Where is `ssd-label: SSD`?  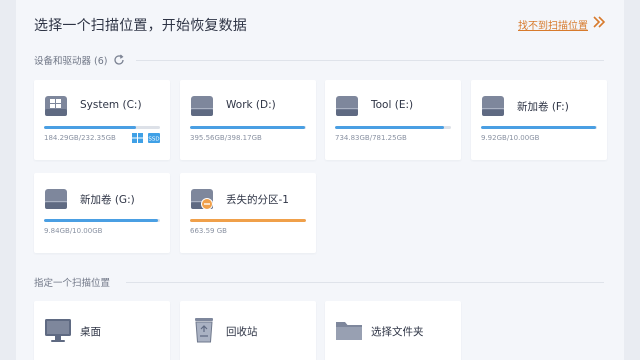 ssd-label: SSD is located at coordinates (153, 140).